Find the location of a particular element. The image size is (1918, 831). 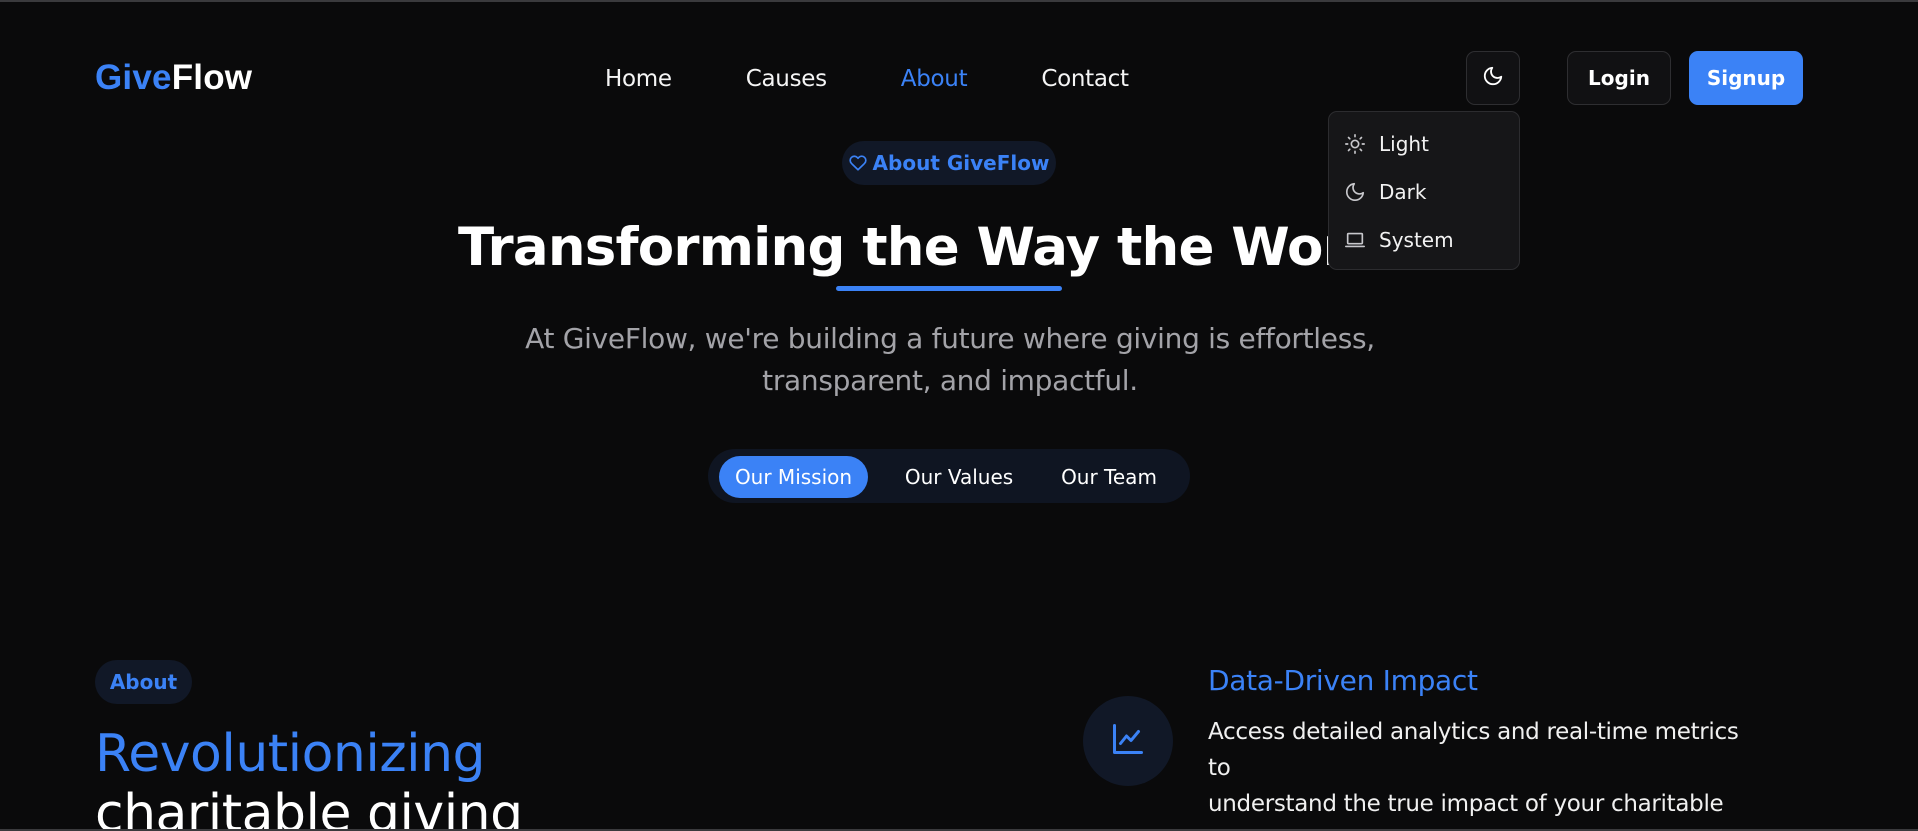

tab-our-values: Our Values is located at coordinates (959, 477).